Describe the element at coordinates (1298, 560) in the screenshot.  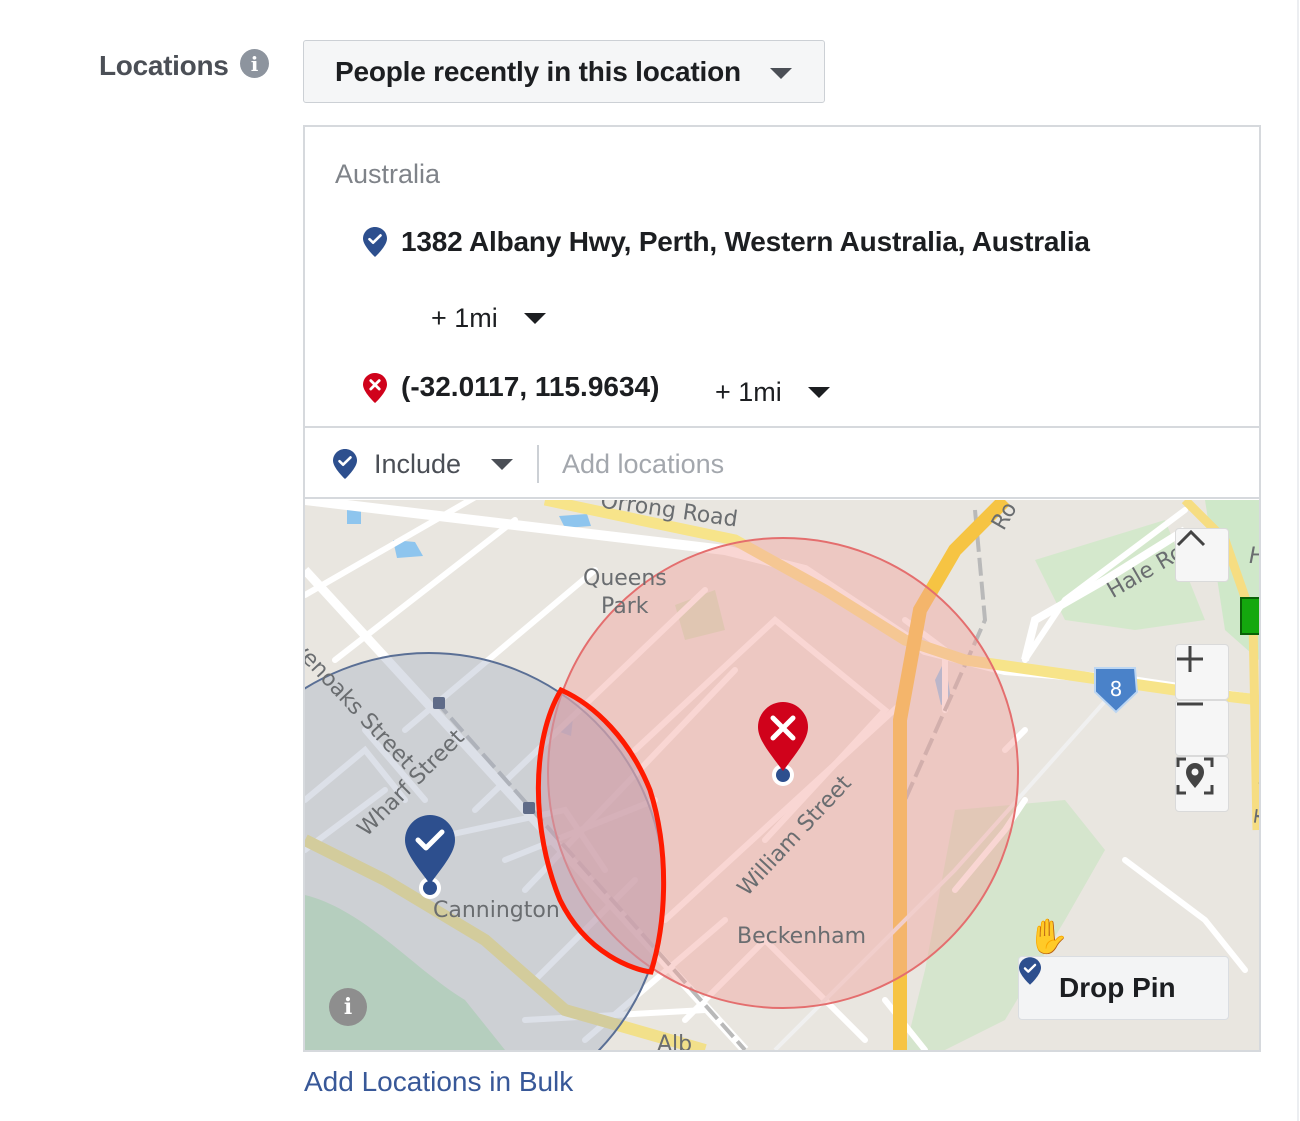
I see `page-edge-rule` at that location.